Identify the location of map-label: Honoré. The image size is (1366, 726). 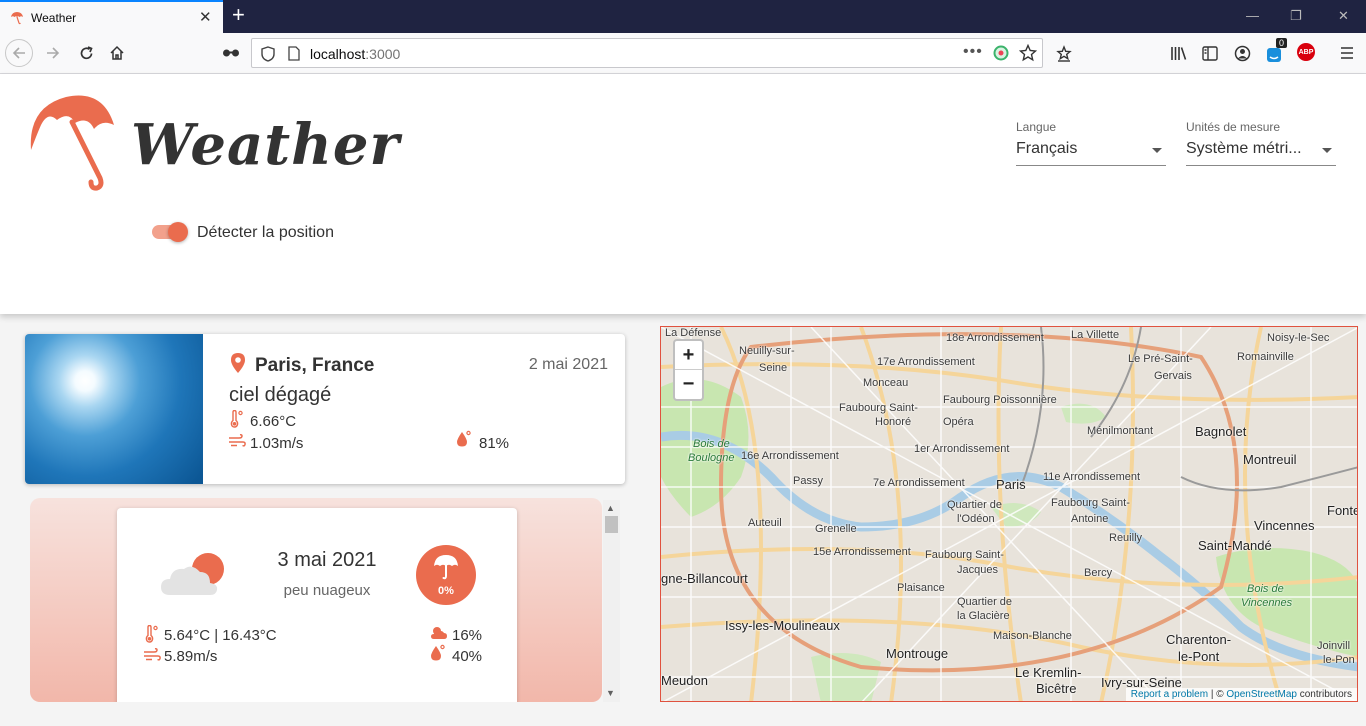
(893, 422).